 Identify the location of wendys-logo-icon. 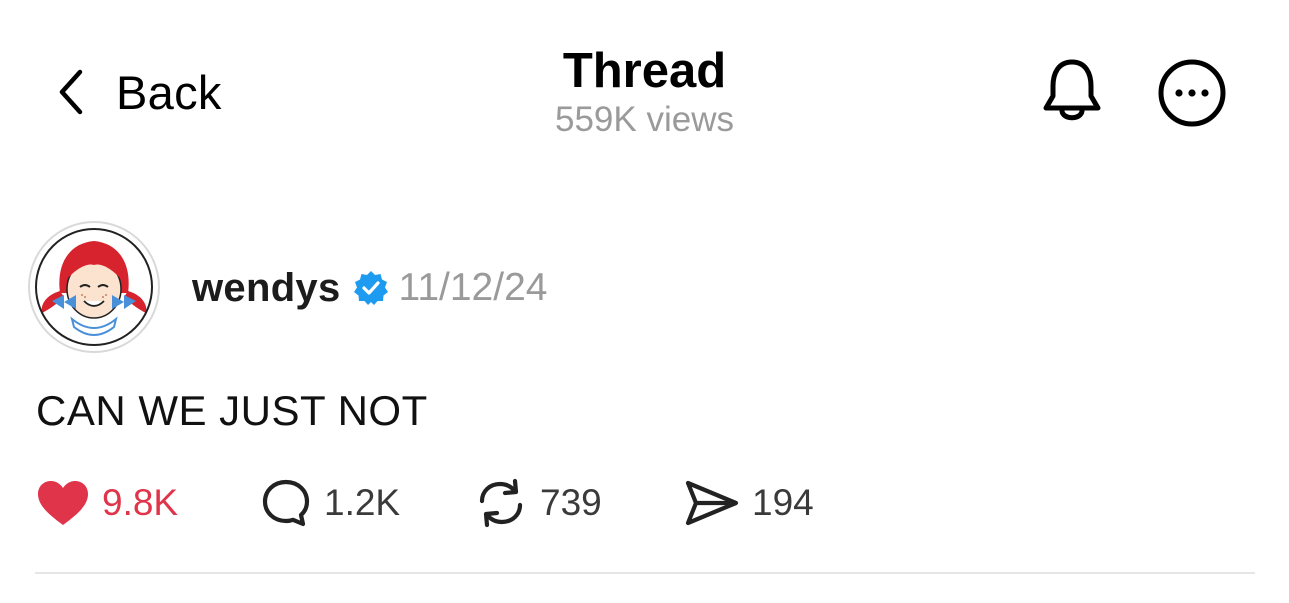
(94, 287).